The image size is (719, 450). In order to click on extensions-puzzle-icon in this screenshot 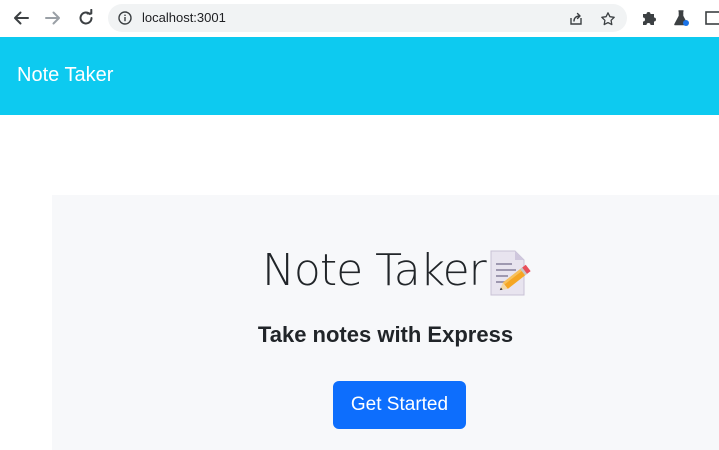, I will do `click(649, 18)`.